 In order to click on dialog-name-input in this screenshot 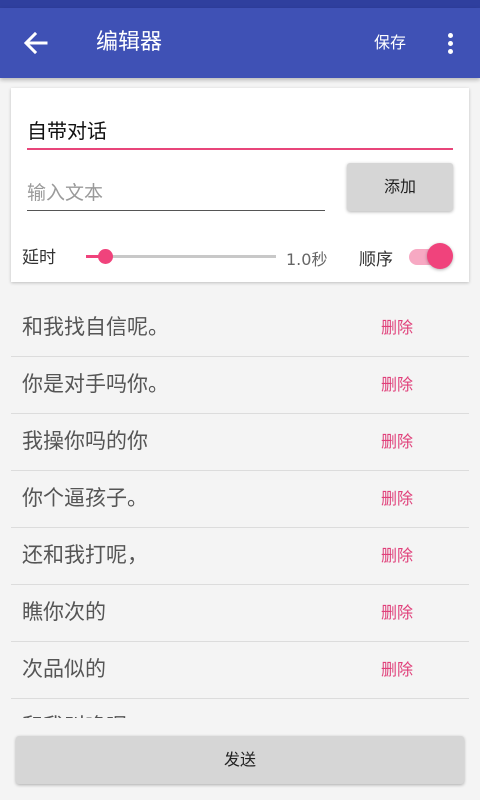, I will do `click(240, 131)`.